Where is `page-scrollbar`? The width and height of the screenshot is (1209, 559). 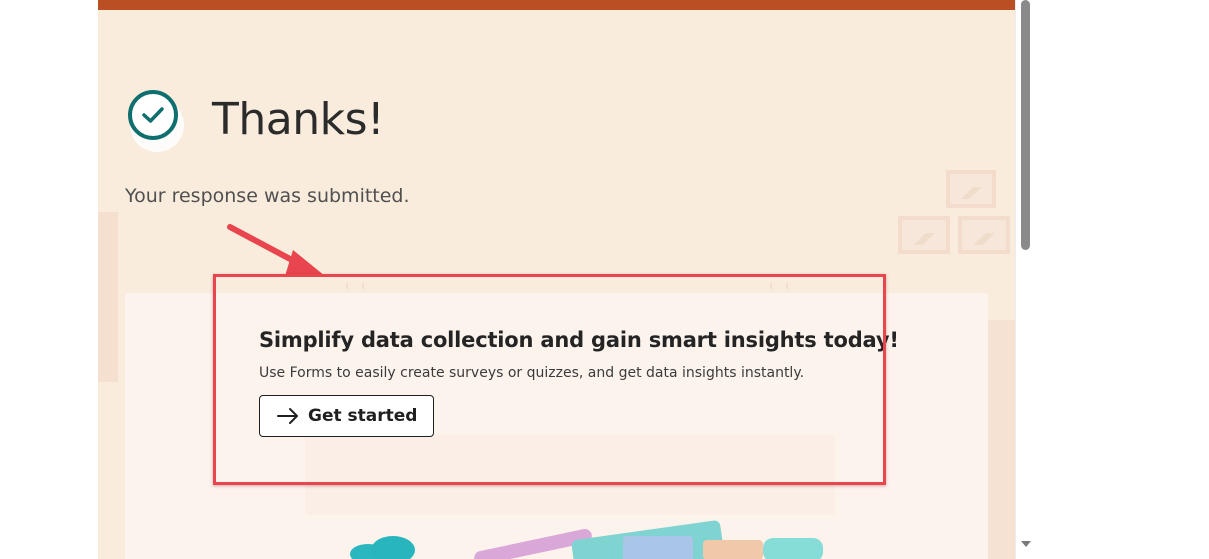 page-scrollbar is located at coordinates (1025, 279).